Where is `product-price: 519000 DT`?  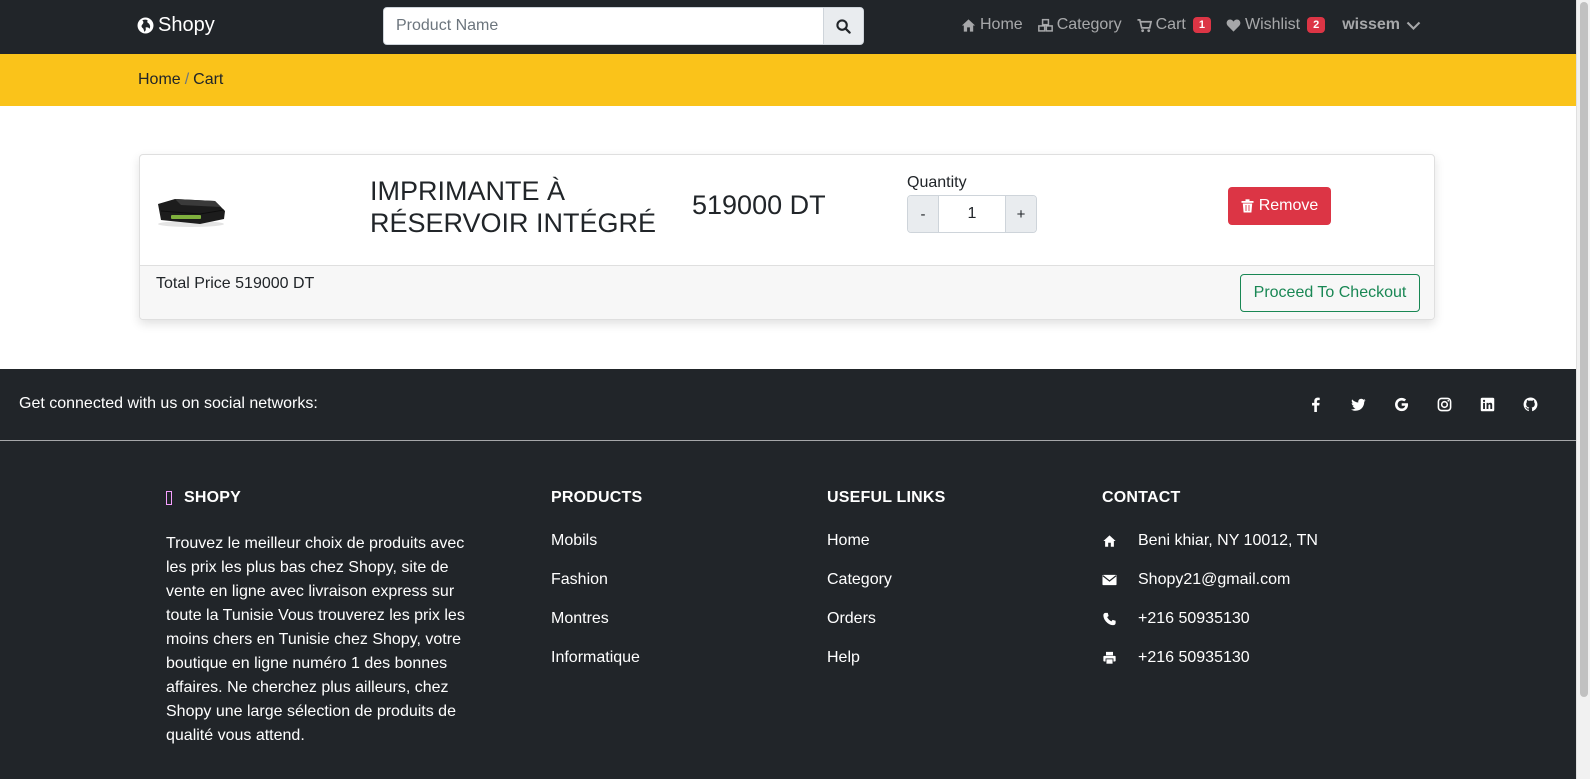 product-price: 519000 DT is located at coordinates (759, 205).